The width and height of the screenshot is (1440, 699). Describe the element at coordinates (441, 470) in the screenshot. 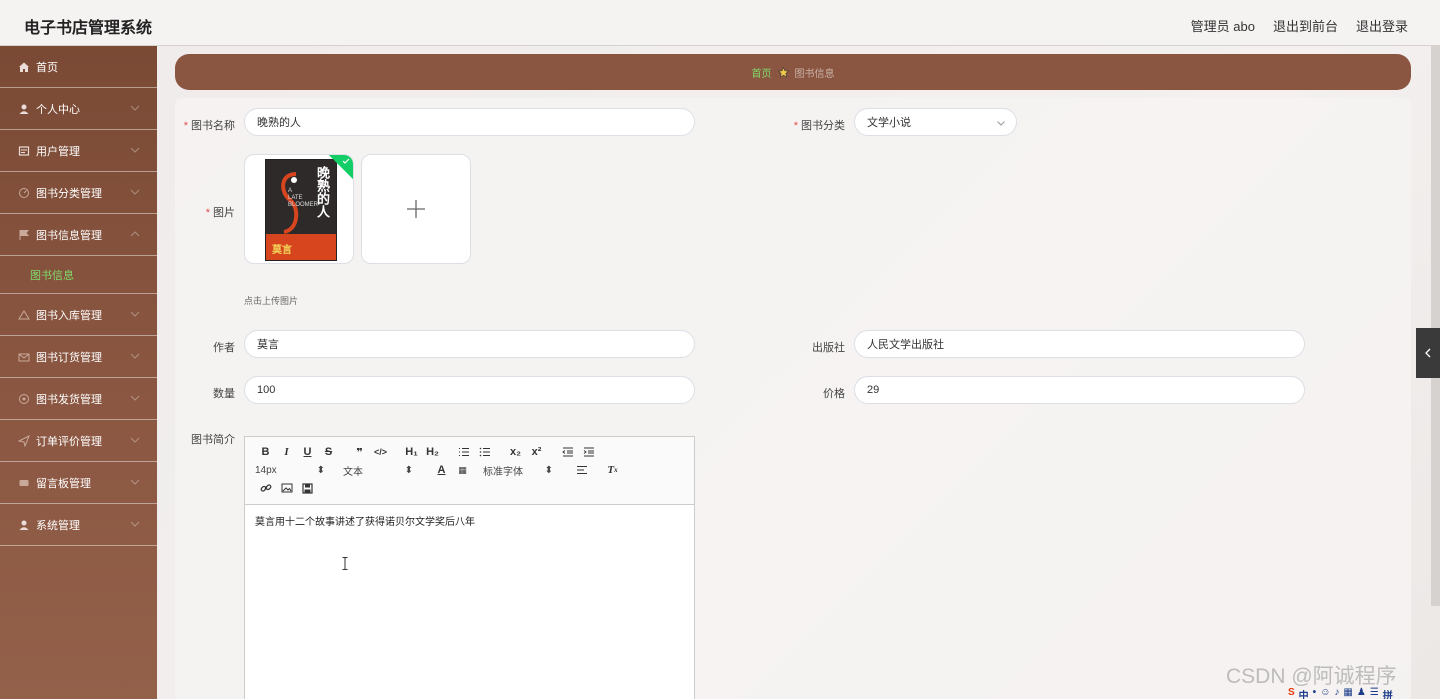

I see `text-color-button: A` at that location.